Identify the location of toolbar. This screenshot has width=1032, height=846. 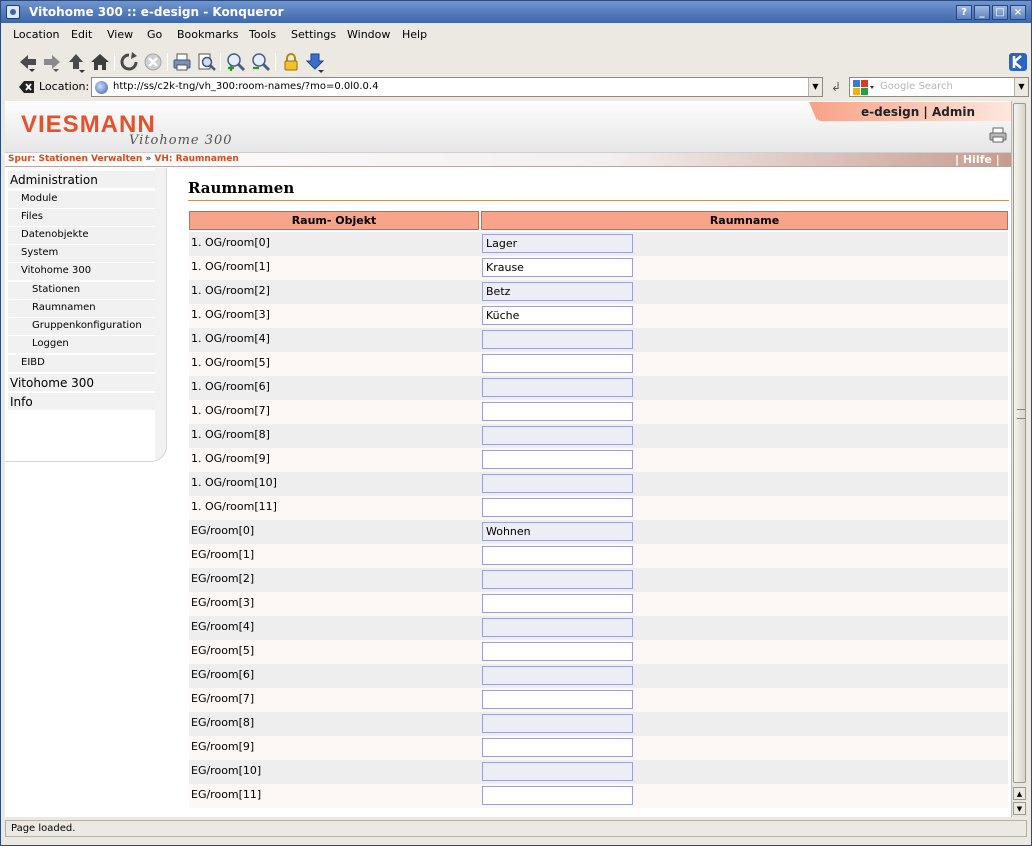
(516, 61).